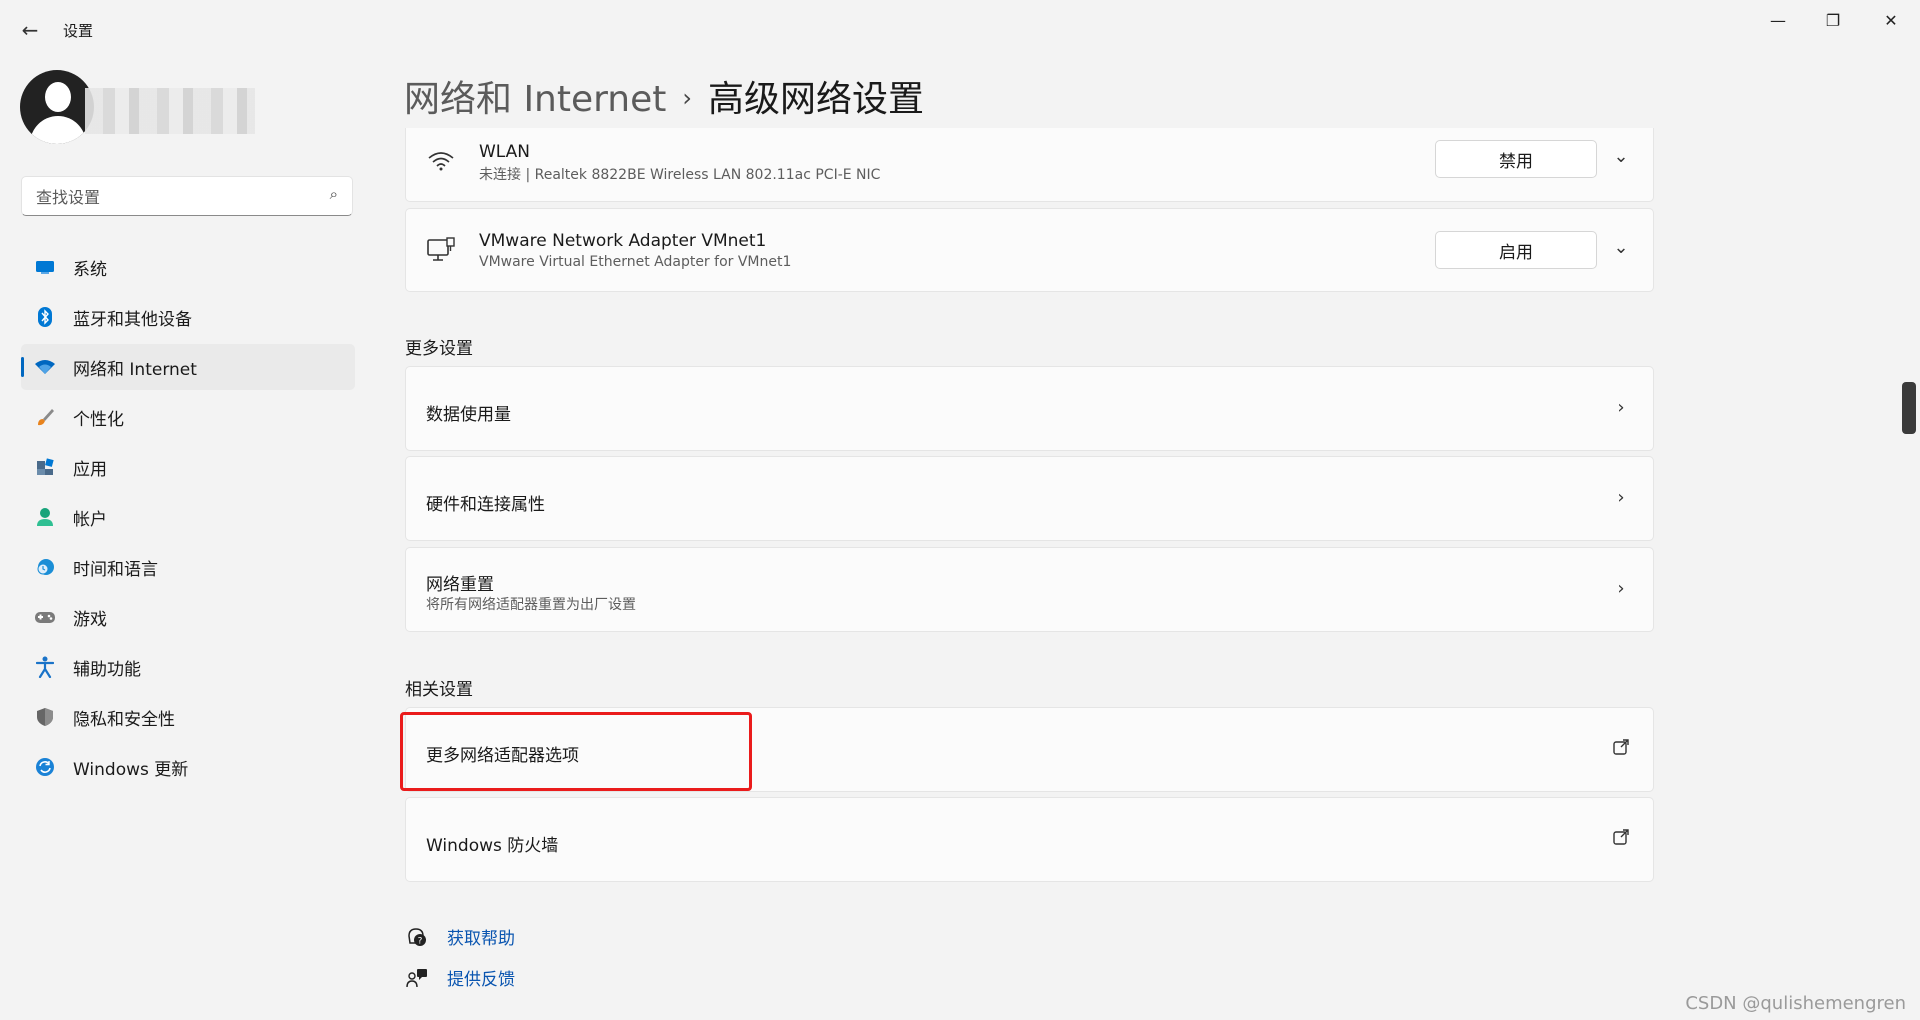 The height and width of the screenshot is (1020, 1920). Describe the element at coordinates (485, 505) in the screenshot. I see `row-title: 硬件和连接属性` at that location.